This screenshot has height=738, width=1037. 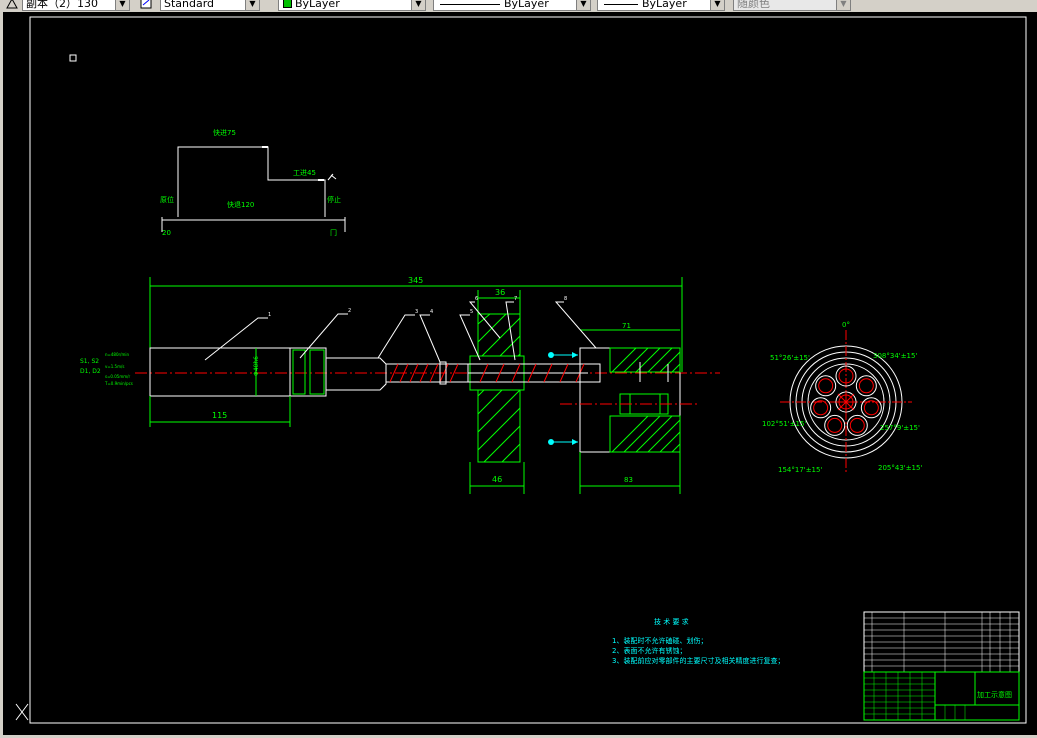 I want to click on dim-83: 83, so click(x=628, y=480).